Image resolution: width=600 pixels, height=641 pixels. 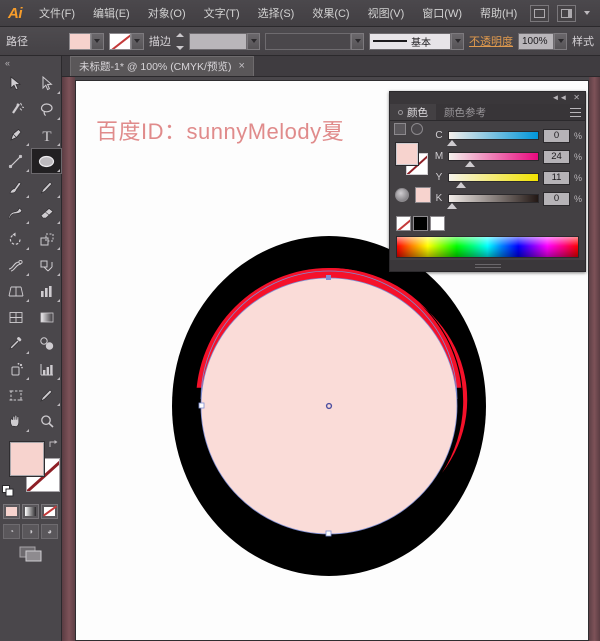 I want to click on slider-thumb-m, so click(x=470, y=164).